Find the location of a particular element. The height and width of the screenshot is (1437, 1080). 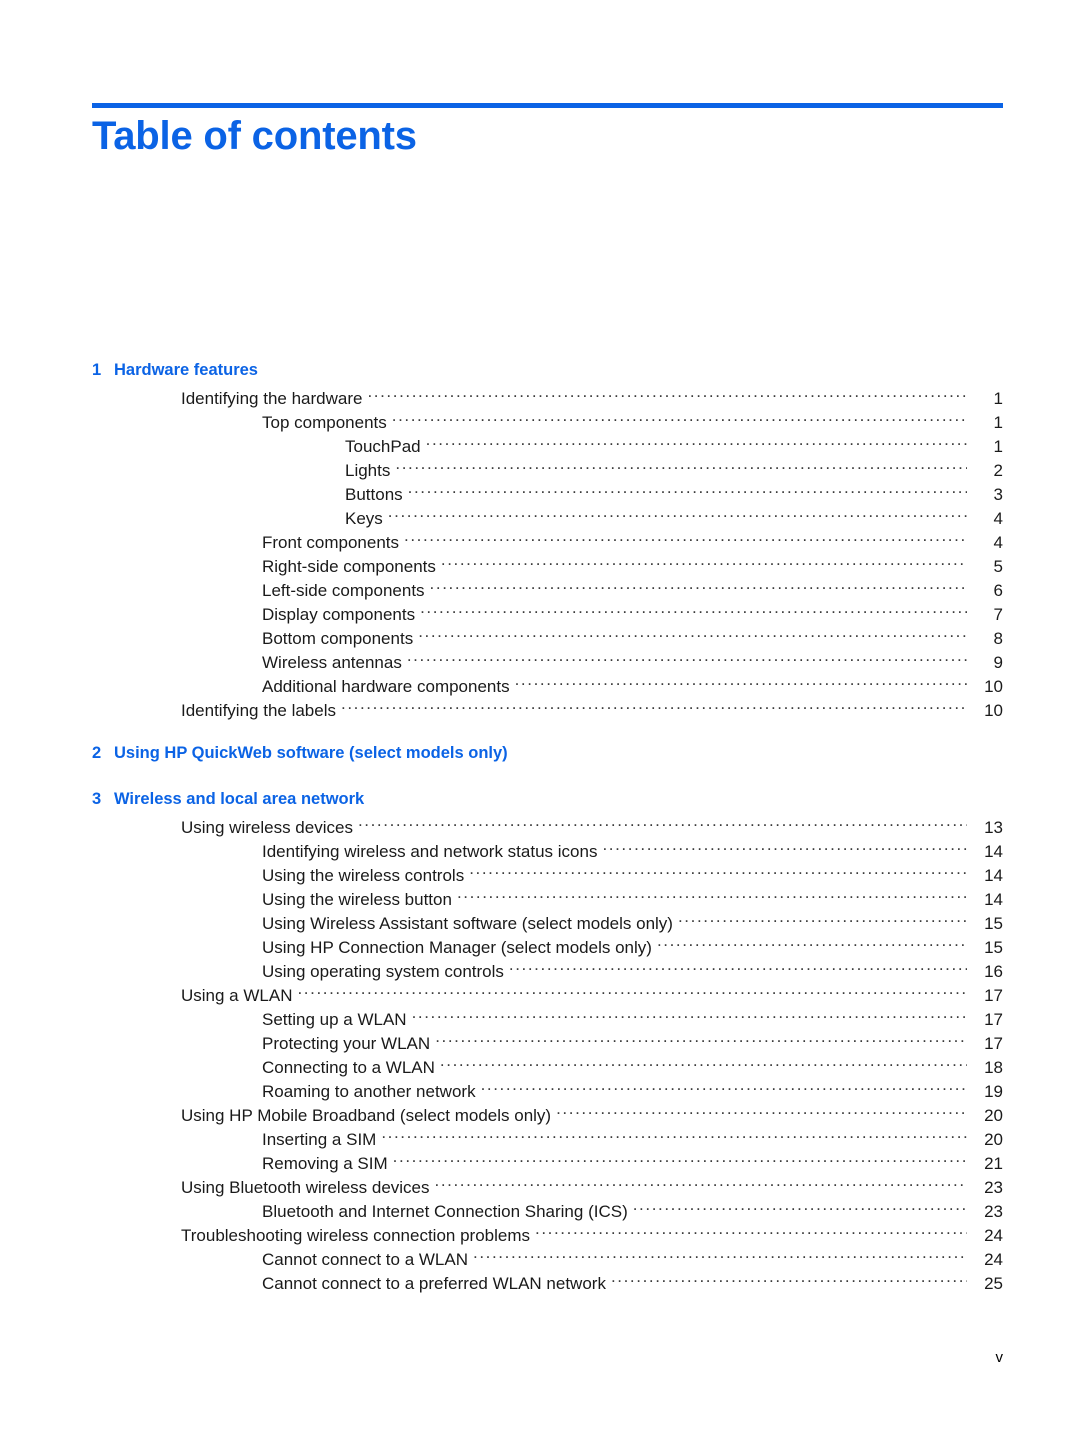

toc-entry: Top components 1 is located at coordinates (547, 423).